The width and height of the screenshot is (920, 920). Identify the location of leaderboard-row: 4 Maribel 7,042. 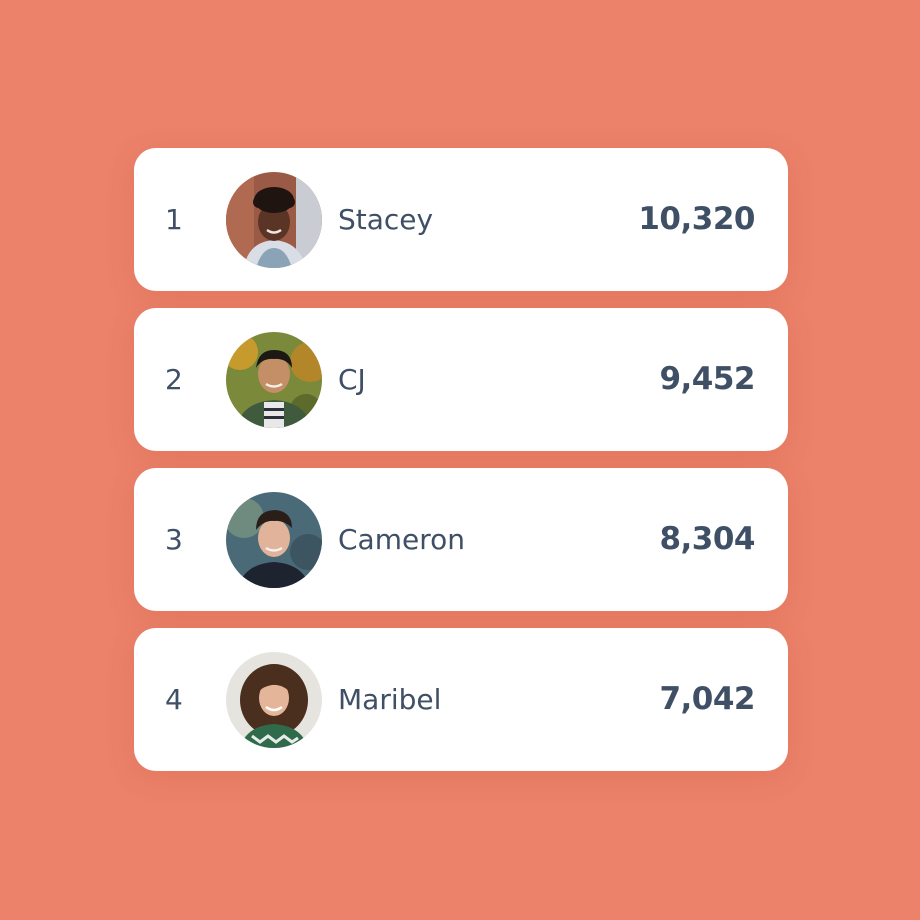
(461, 699).